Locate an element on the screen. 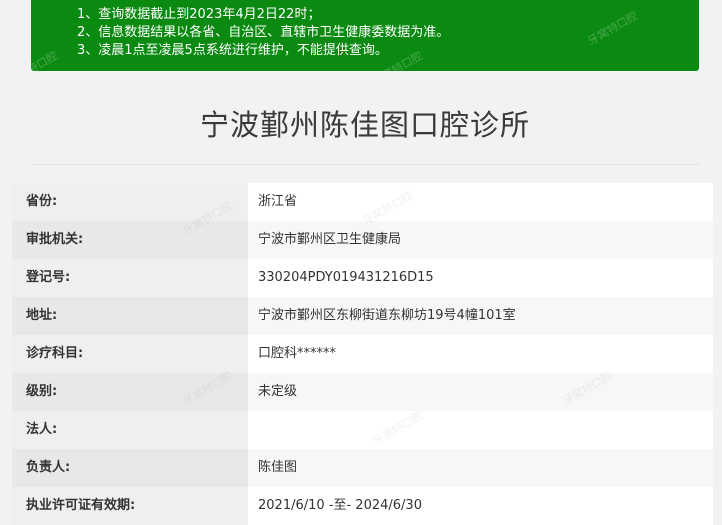 This screenshot has width=722, height=525. table-row-department: 诊疗科目: 口腔科****** is located at coordinates (362, 354).